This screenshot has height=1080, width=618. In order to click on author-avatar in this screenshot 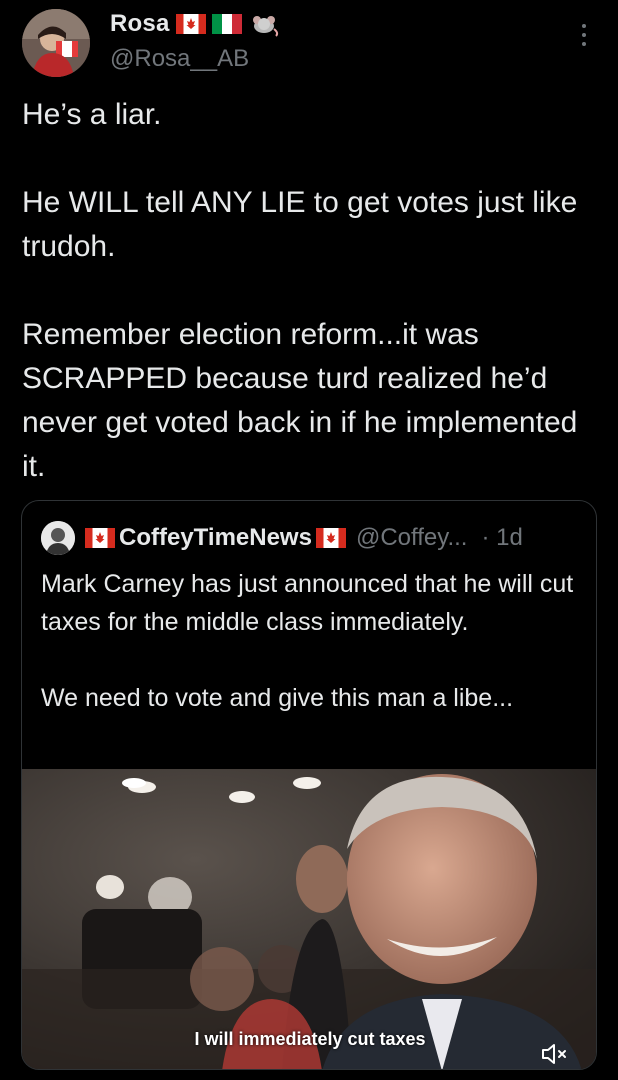, I will do `click(56, 43)`.